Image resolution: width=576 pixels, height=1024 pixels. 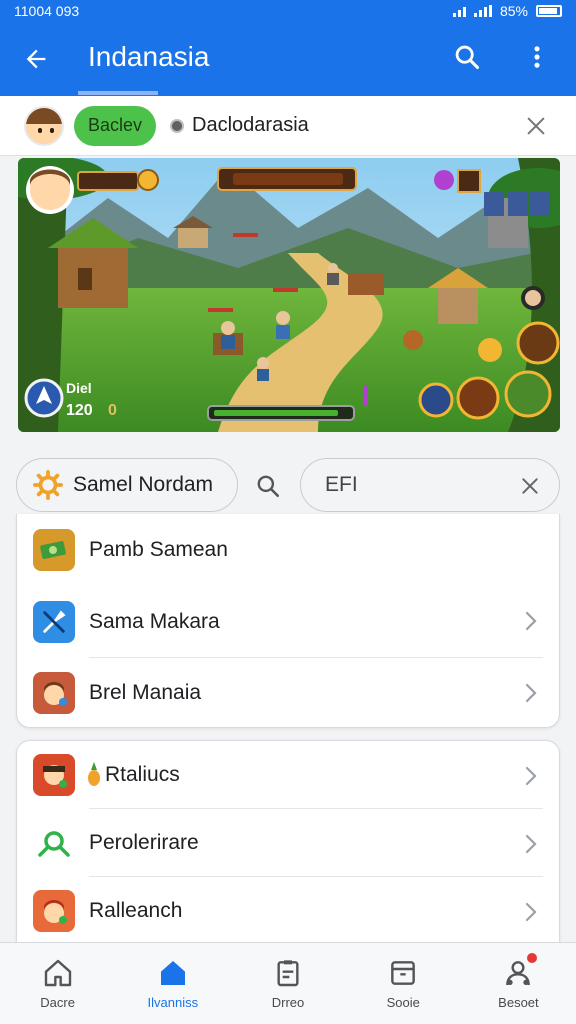 What do you see at coordinates (288, 486) in the screenshot?
I see `filter-row: Samel Nordam EFI` at bounding box center [288, 486].